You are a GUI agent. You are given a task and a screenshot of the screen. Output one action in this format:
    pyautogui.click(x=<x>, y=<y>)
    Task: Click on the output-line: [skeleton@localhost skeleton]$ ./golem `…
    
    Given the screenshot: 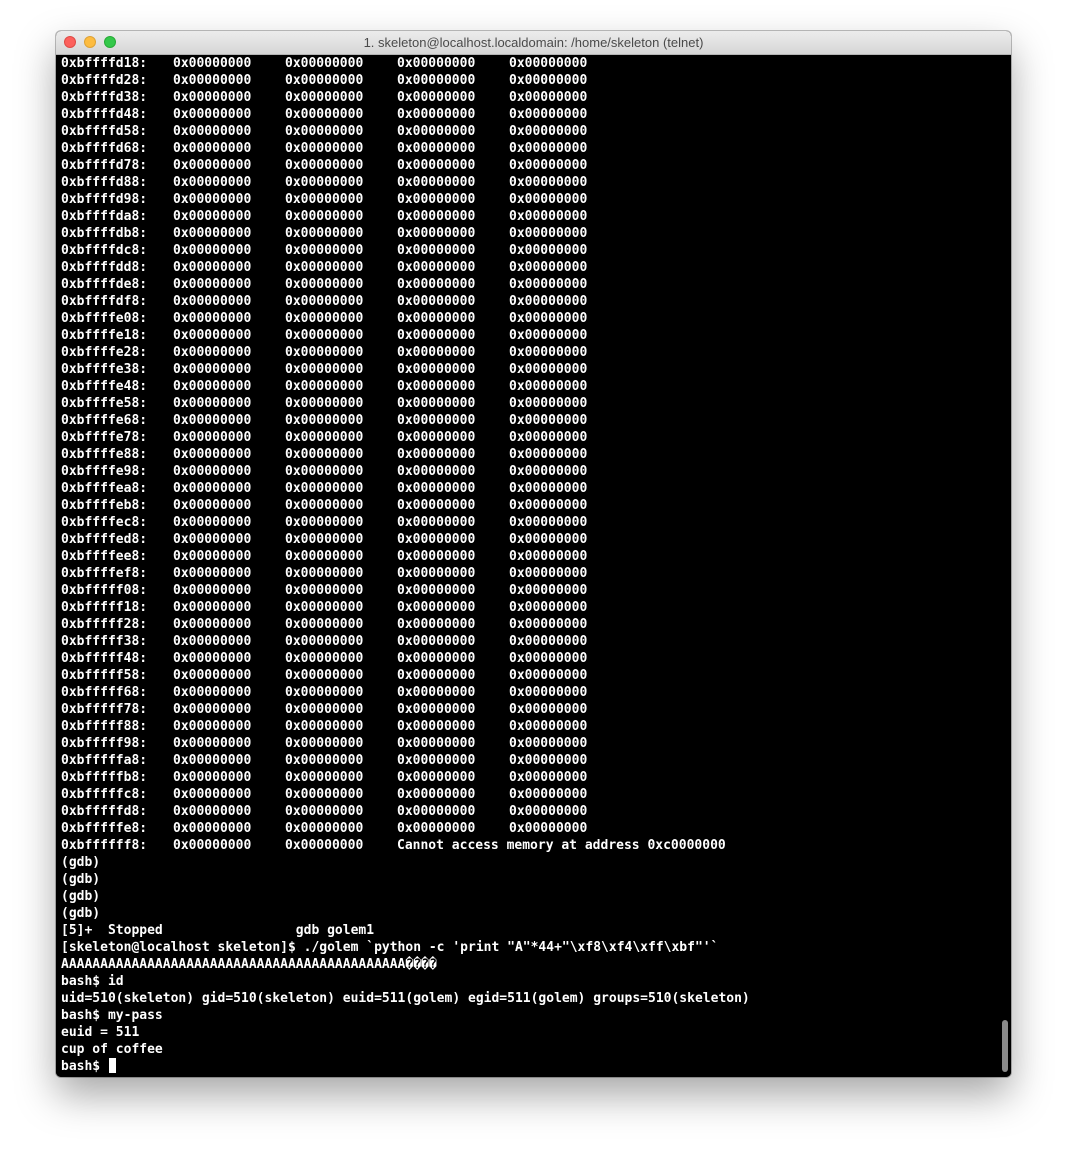 What is the action you would take?
    pyautogui.click(x=390, y=947)
    